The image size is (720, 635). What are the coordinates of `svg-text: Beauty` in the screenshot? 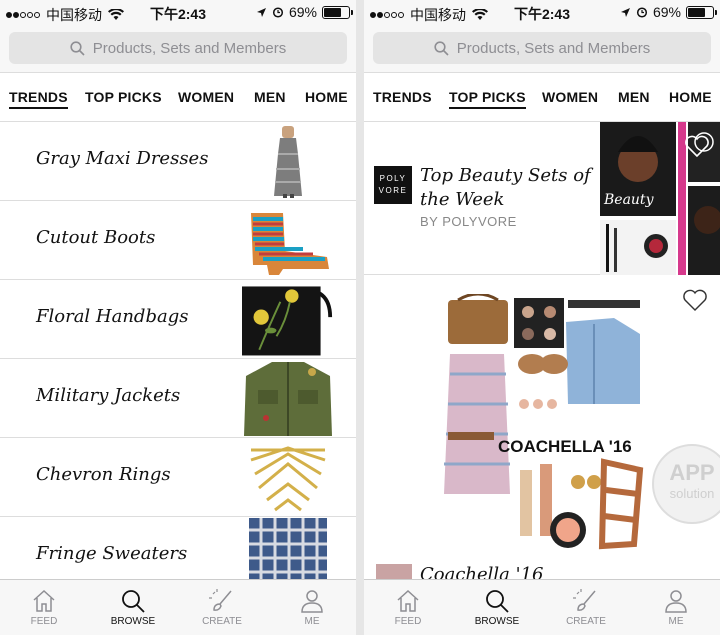 It's located at (629, 200).